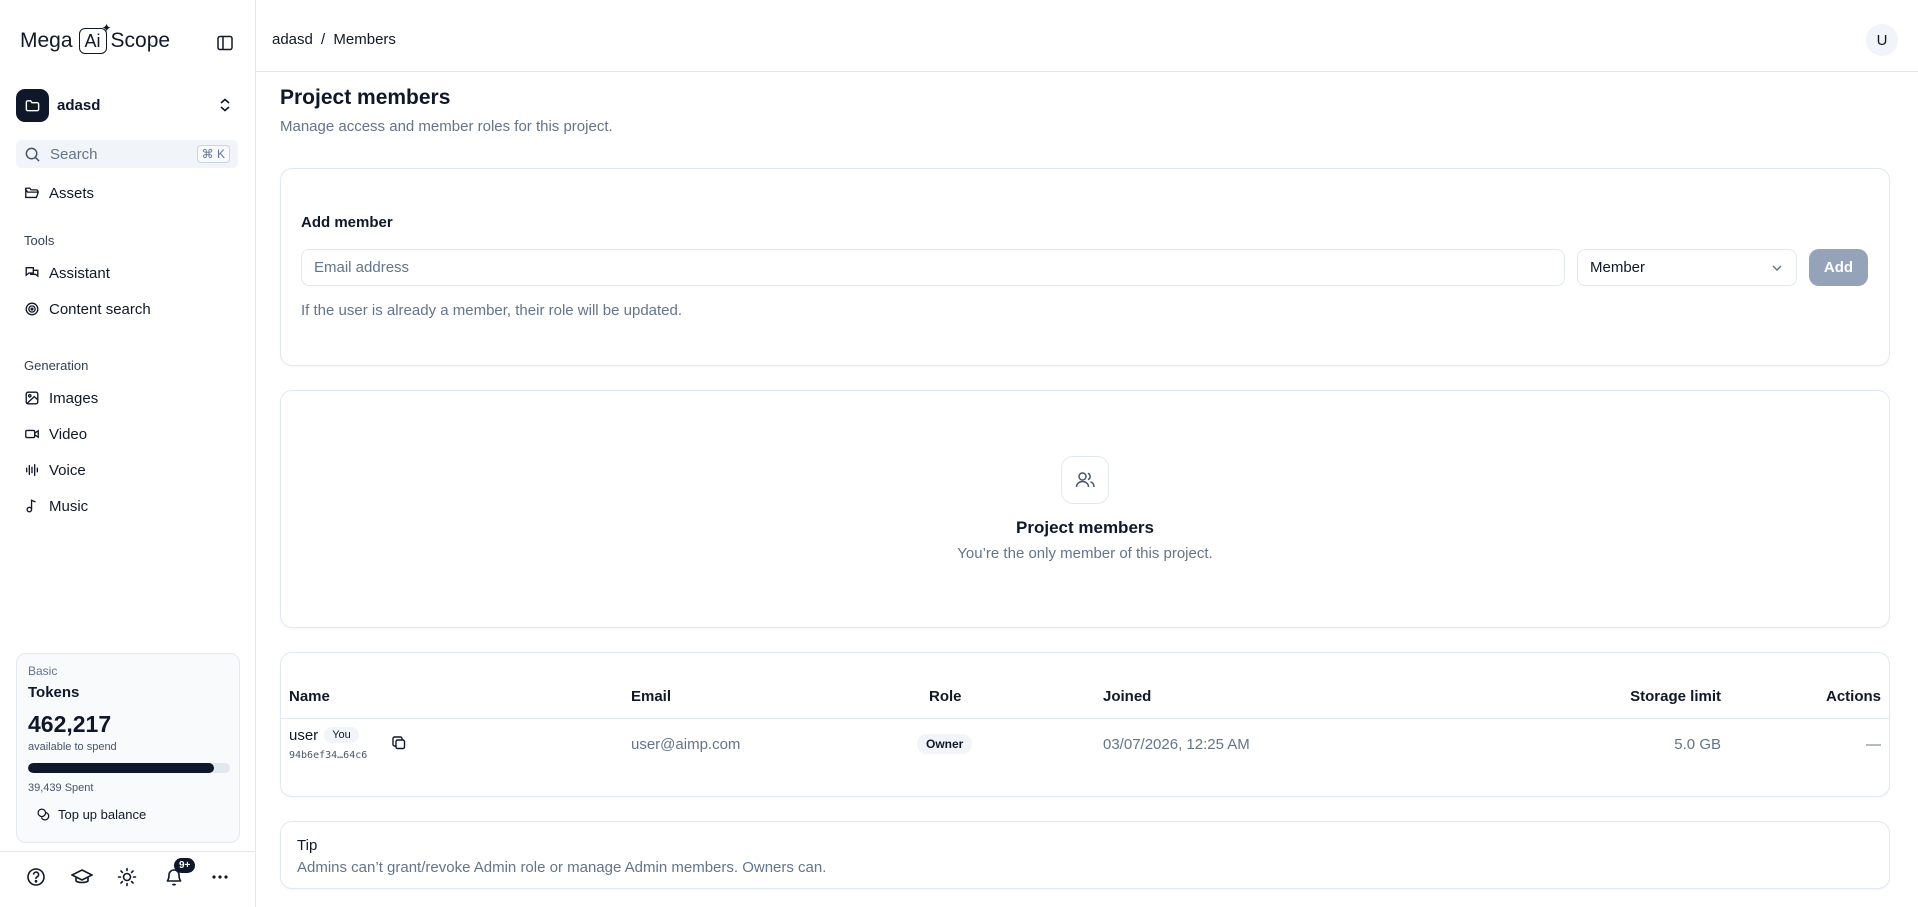 Image resolution: width=1918 pixels, height=907 pixels. I want to click on users-icon, so click(1085, 480).